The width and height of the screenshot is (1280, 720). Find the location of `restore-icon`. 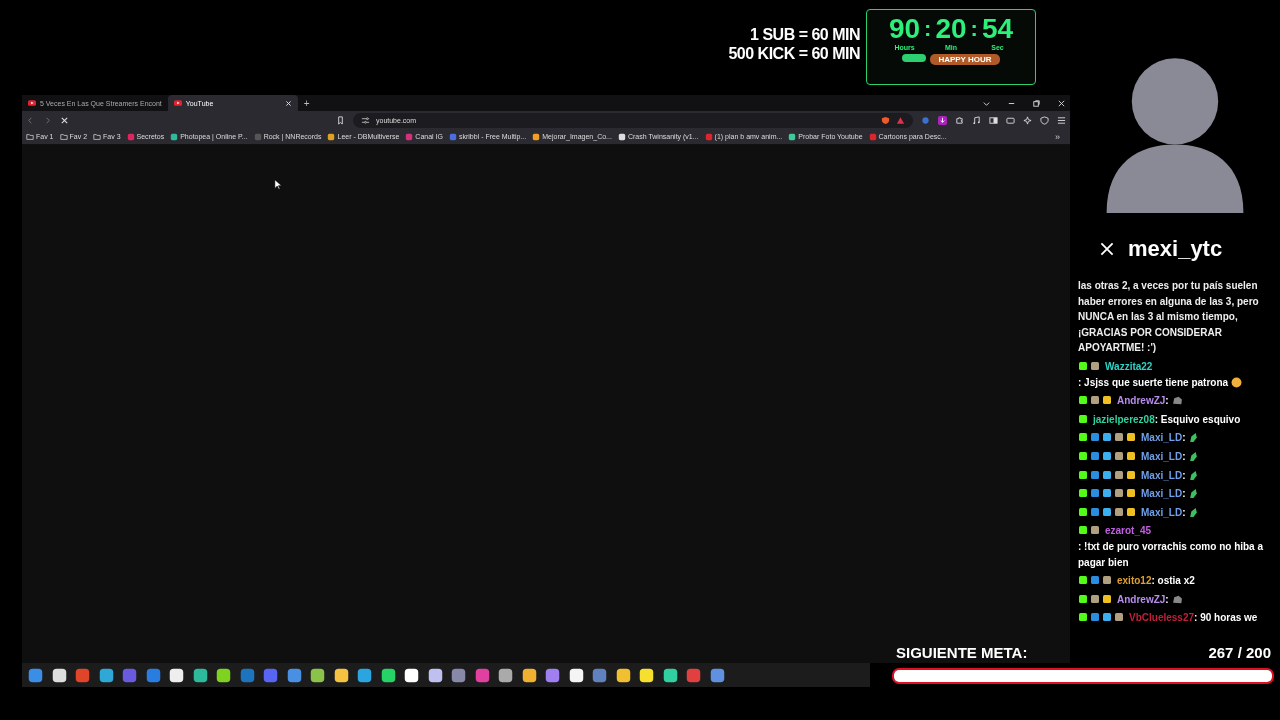

restore-icon is located at coordinates (1036, 103).